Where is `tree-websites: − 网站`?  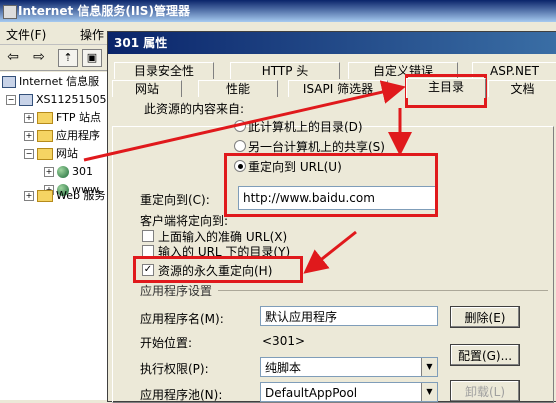 tree-websites: − 网站 is located at coordinates (51, 154).